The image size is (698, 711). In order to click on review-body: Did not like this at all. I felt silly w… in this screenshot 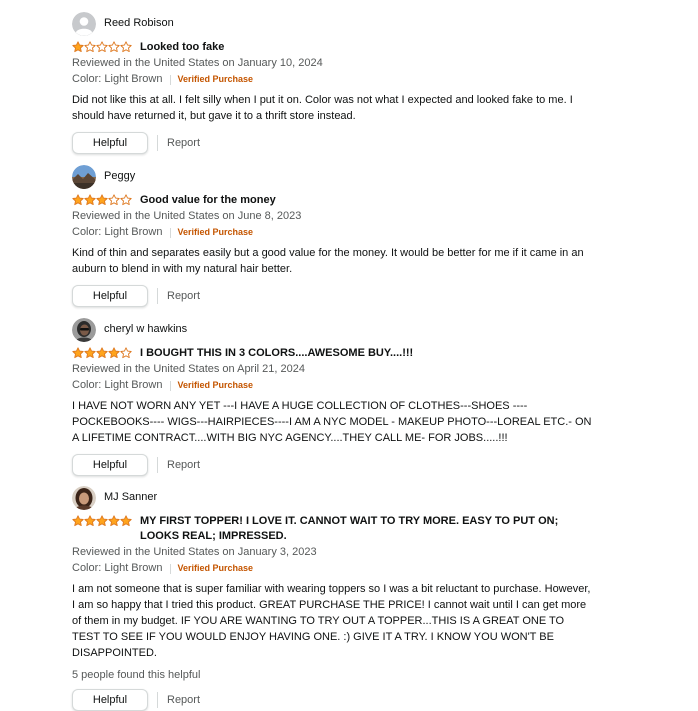, I will do `click(322, 108)`.